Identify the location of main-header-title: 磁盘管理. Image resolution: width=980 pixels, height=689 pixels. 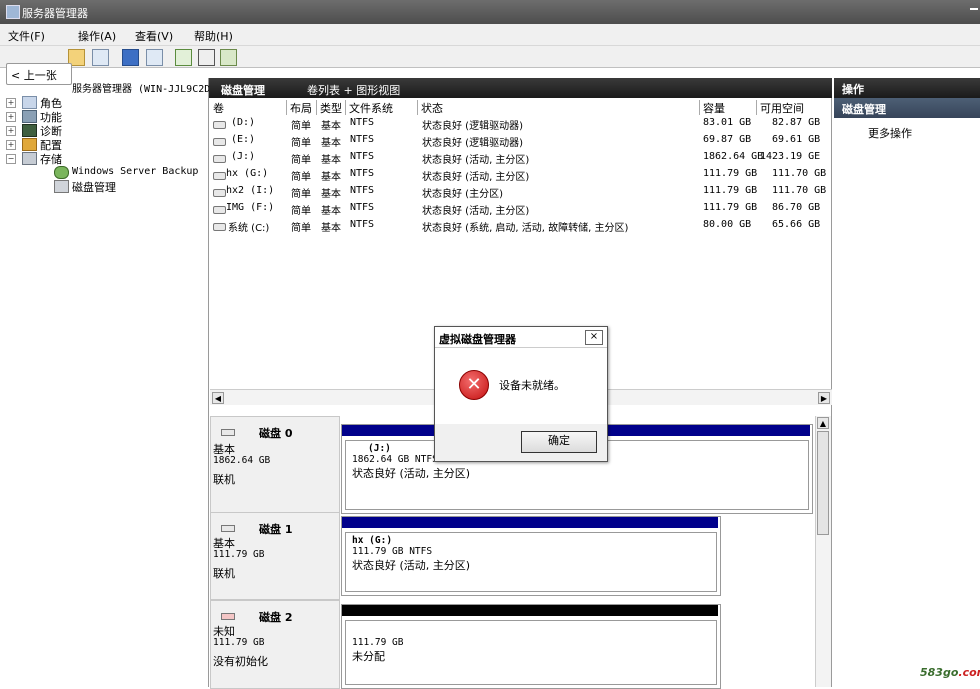
(243, 90).